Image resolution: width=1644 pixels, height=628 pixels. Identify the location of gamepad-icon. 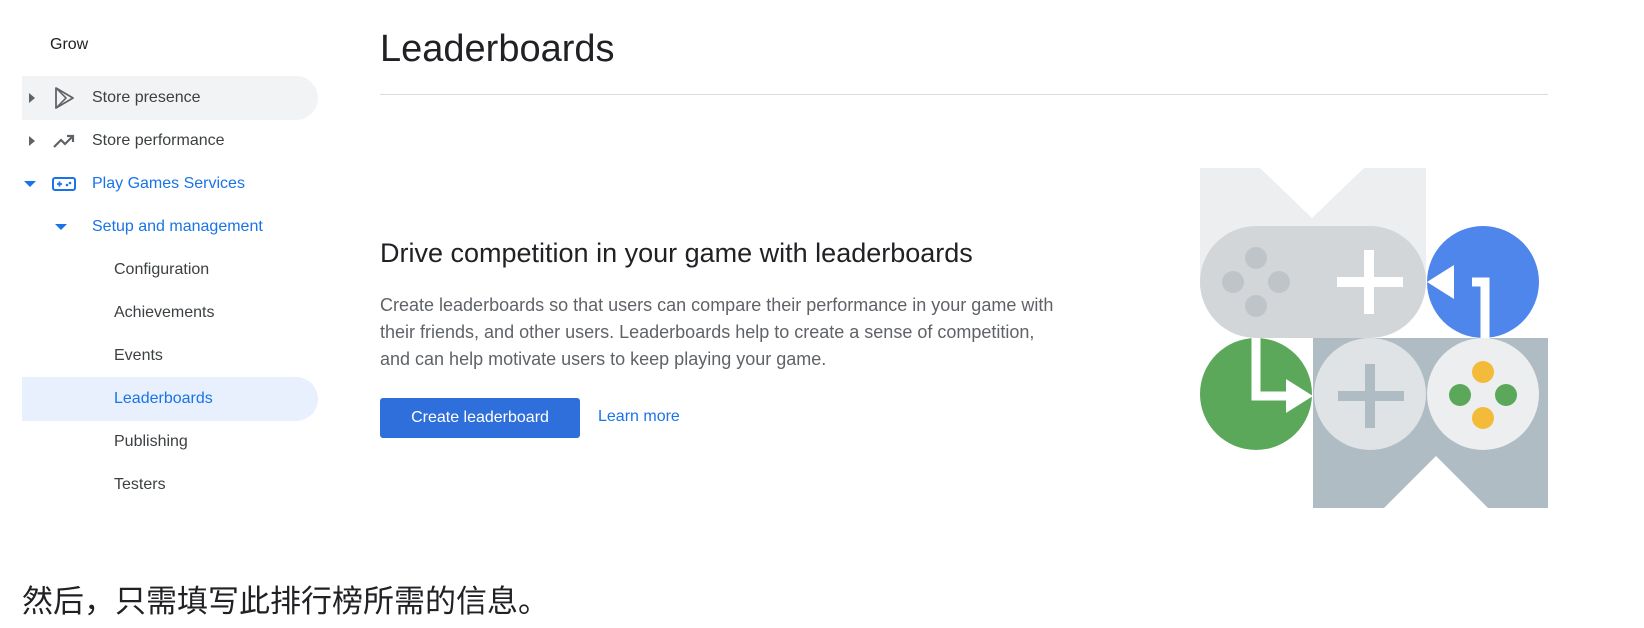
(64, 184).